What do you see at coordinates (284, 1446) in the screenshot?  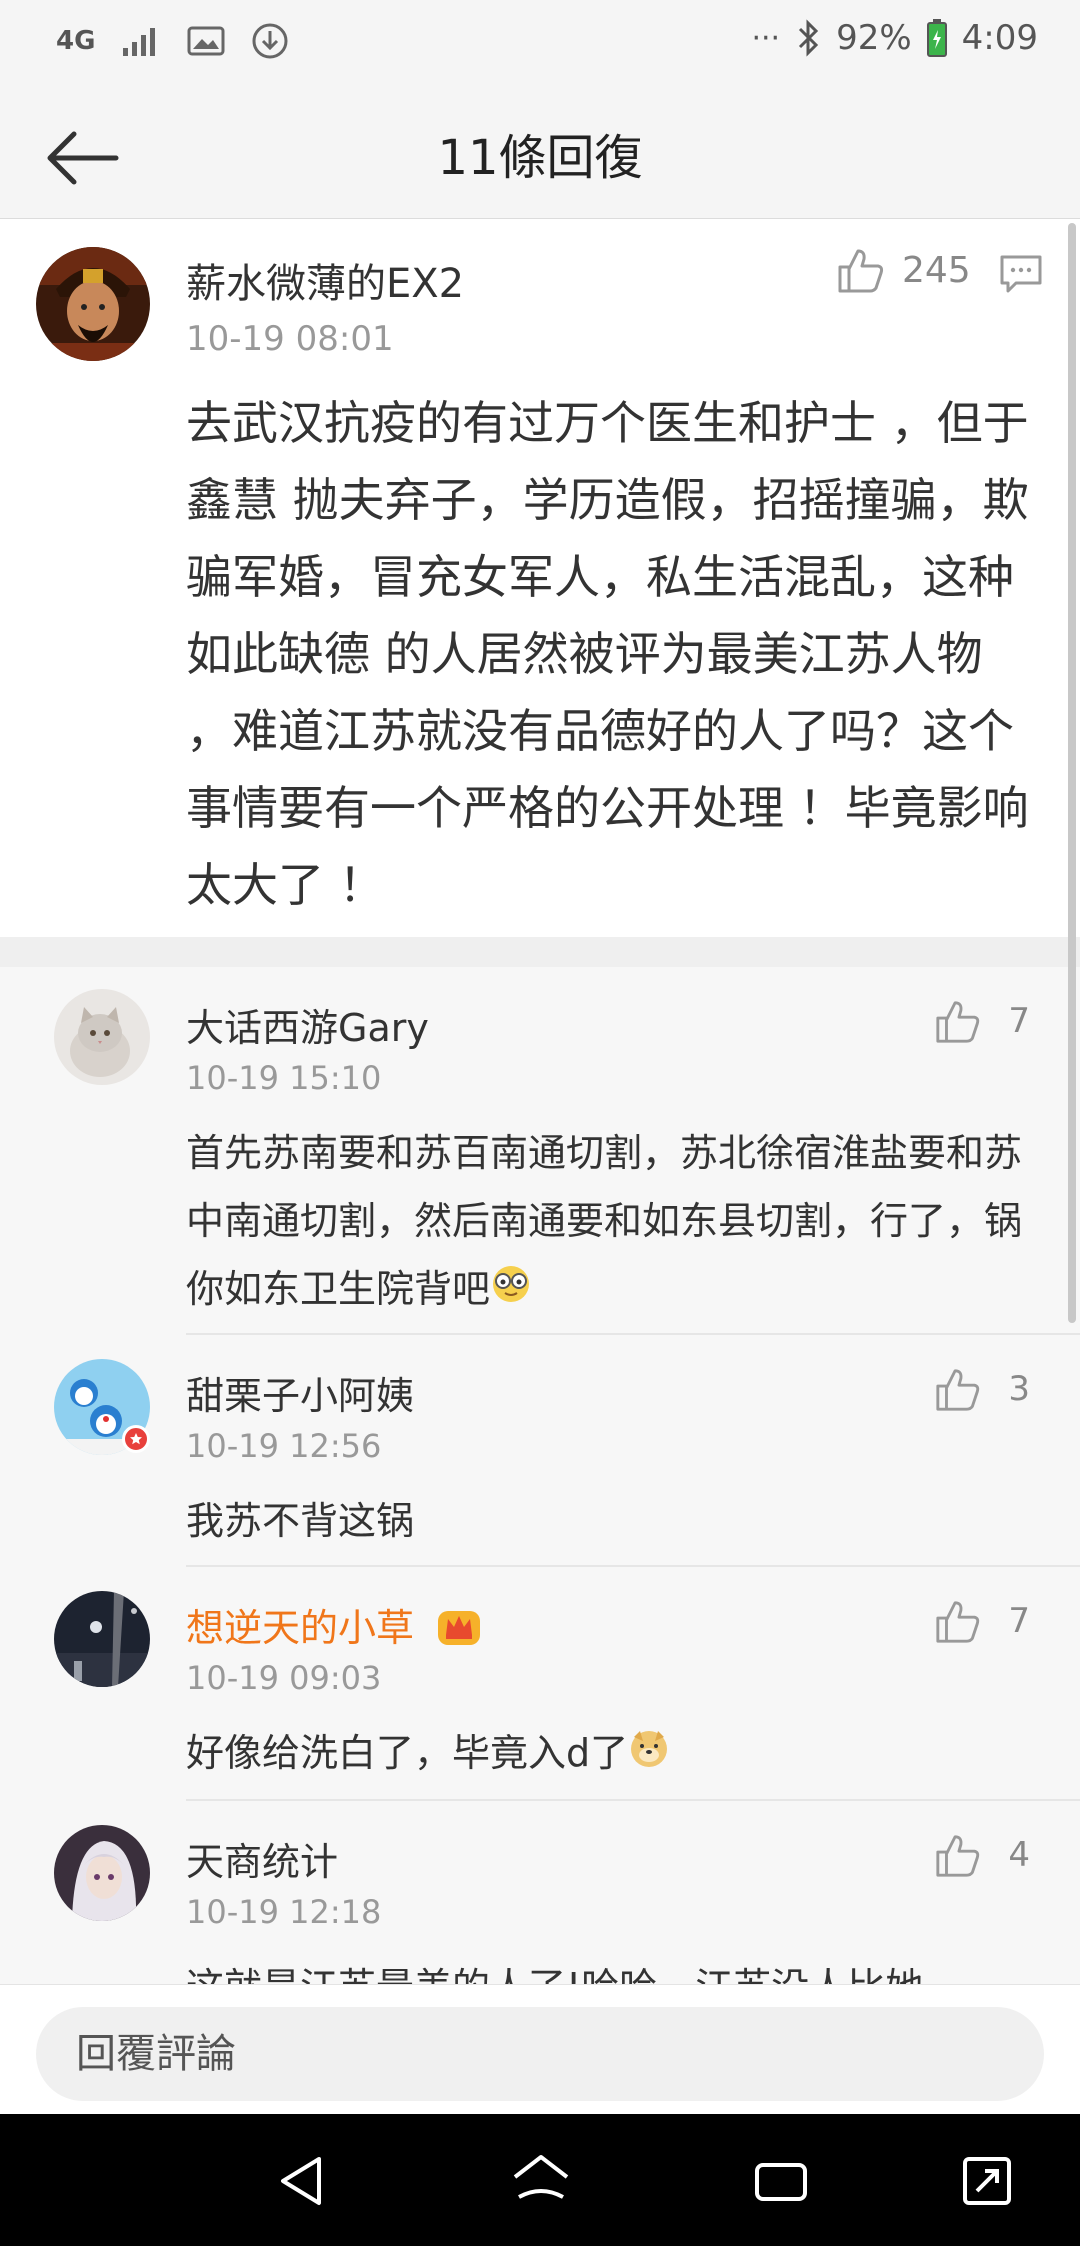 I see `comment-time: 10-19 12:56` at bounding box center [284, 1446].